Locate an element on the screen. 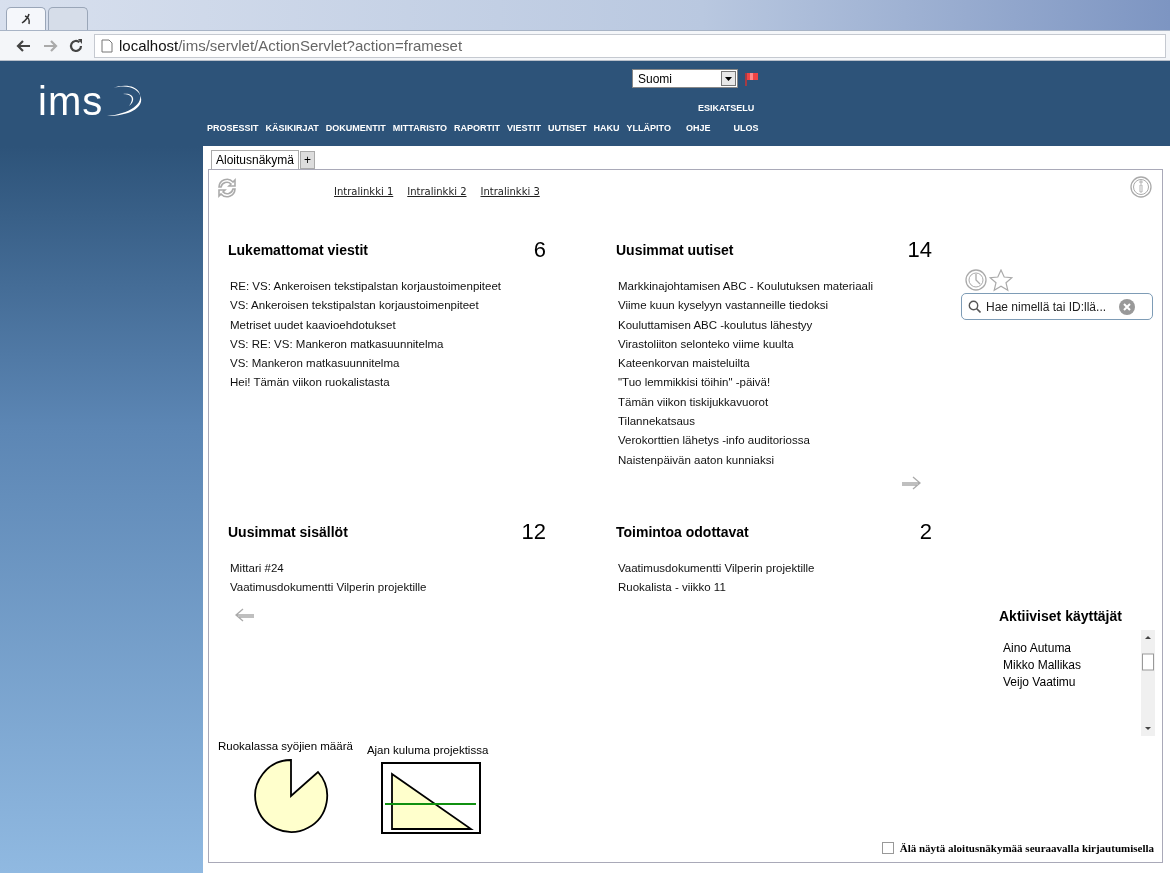  list-link: Ruokalista - viikko 11 is located at coordinates (789, 588).